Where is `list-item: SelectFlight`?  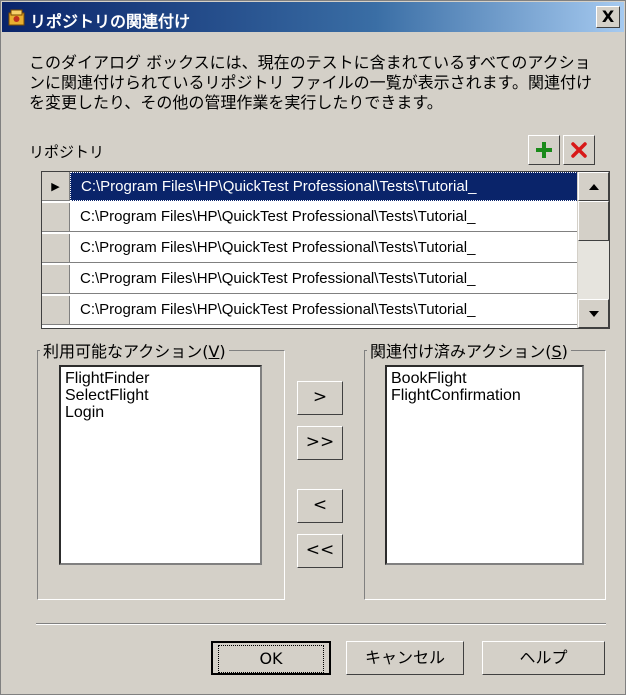
list-item: SelectFlight is located at coordinates (160, 395).